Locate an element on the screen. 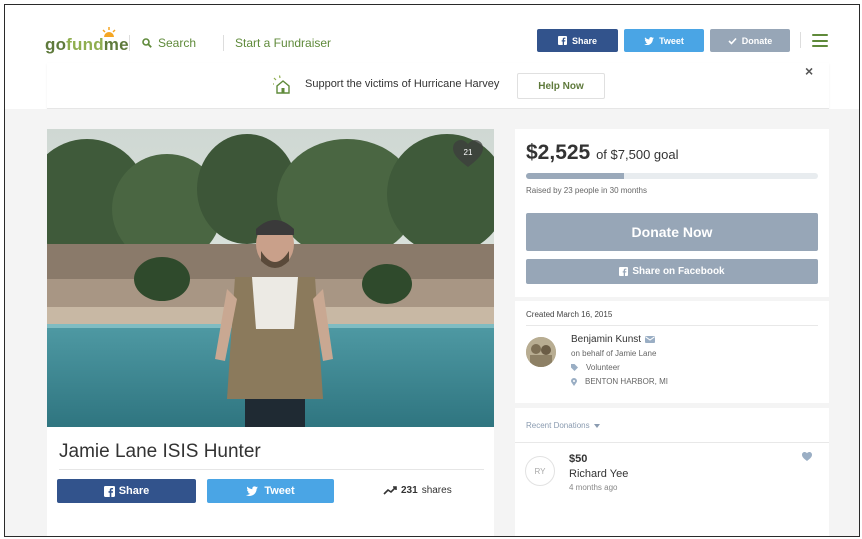  donation-amount: $50 is located at coordinates (578, 459).